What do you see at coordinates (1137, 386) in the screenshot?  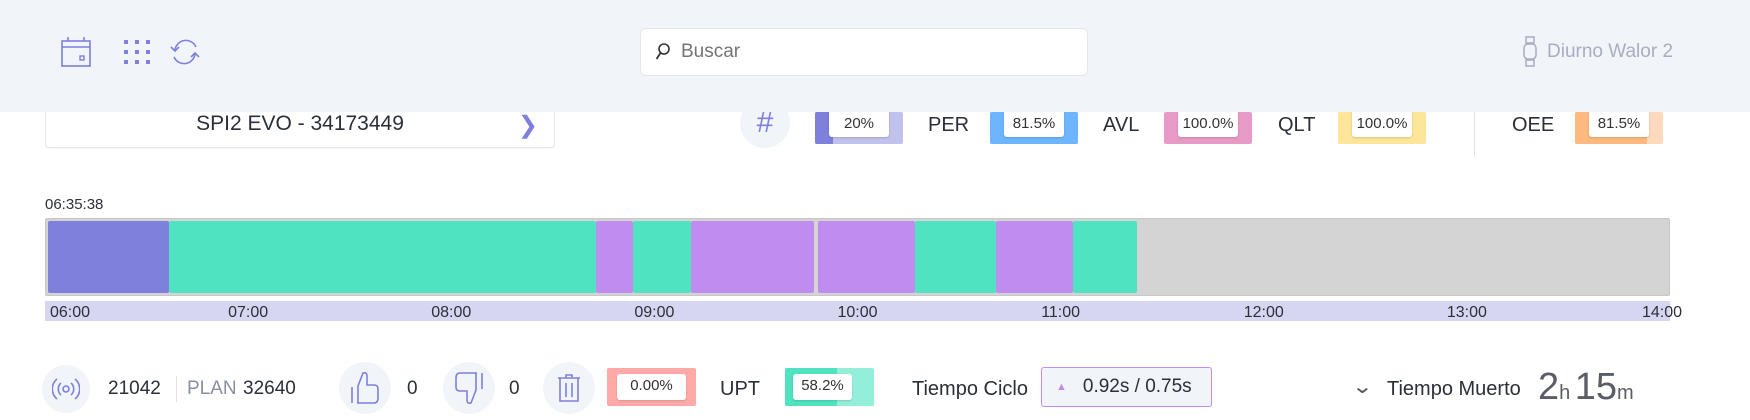 I see `cycle-time-value: 0.92s / 0.75s` at bounding box center [1137, 386].